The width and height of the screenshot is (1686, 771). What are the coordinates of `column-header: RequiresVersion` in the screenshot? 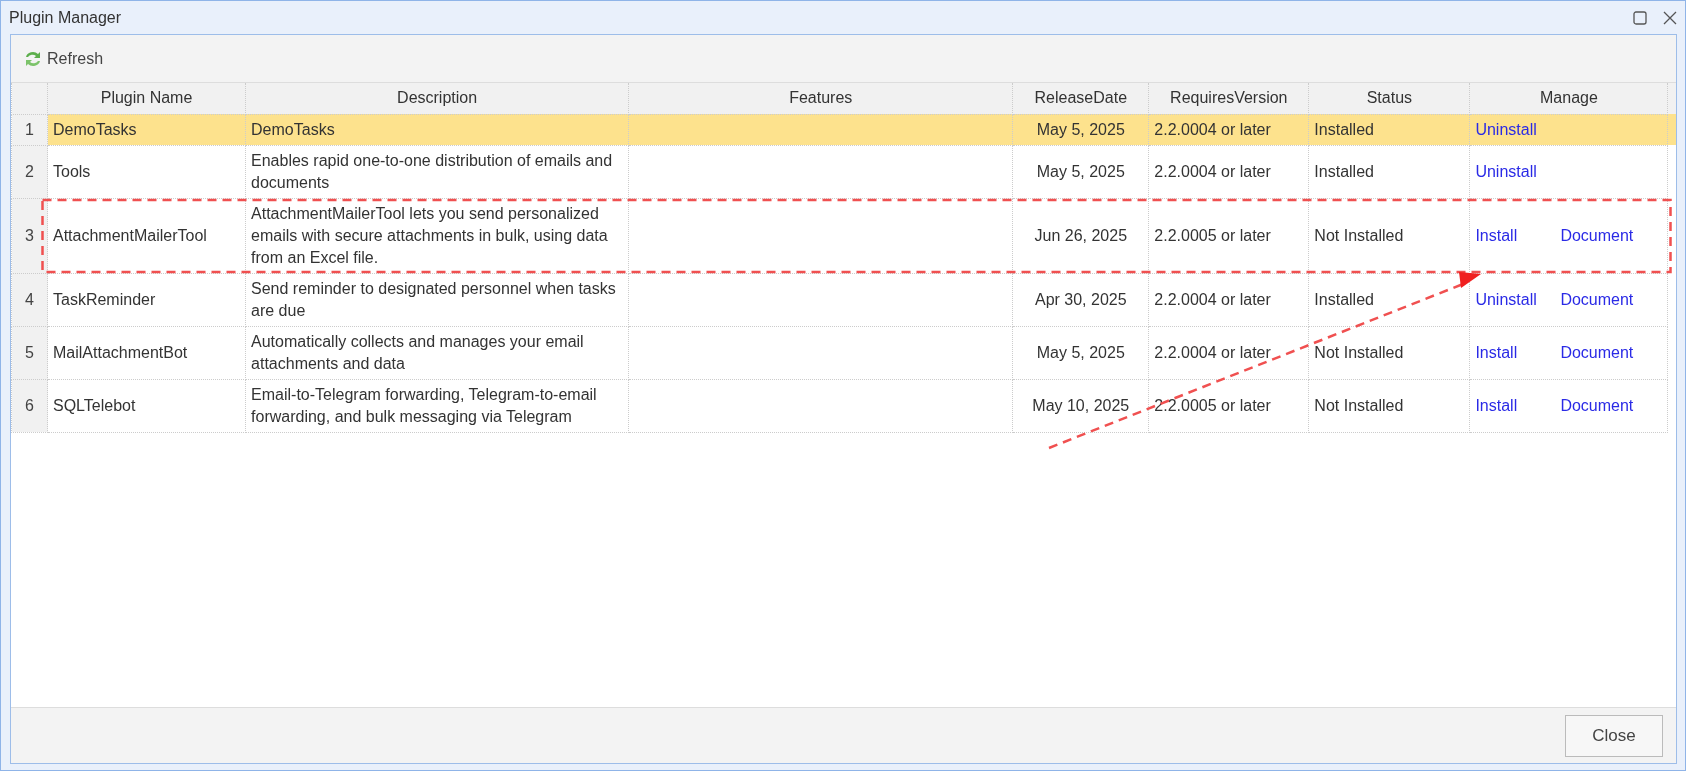 It's located at (1228, 98).